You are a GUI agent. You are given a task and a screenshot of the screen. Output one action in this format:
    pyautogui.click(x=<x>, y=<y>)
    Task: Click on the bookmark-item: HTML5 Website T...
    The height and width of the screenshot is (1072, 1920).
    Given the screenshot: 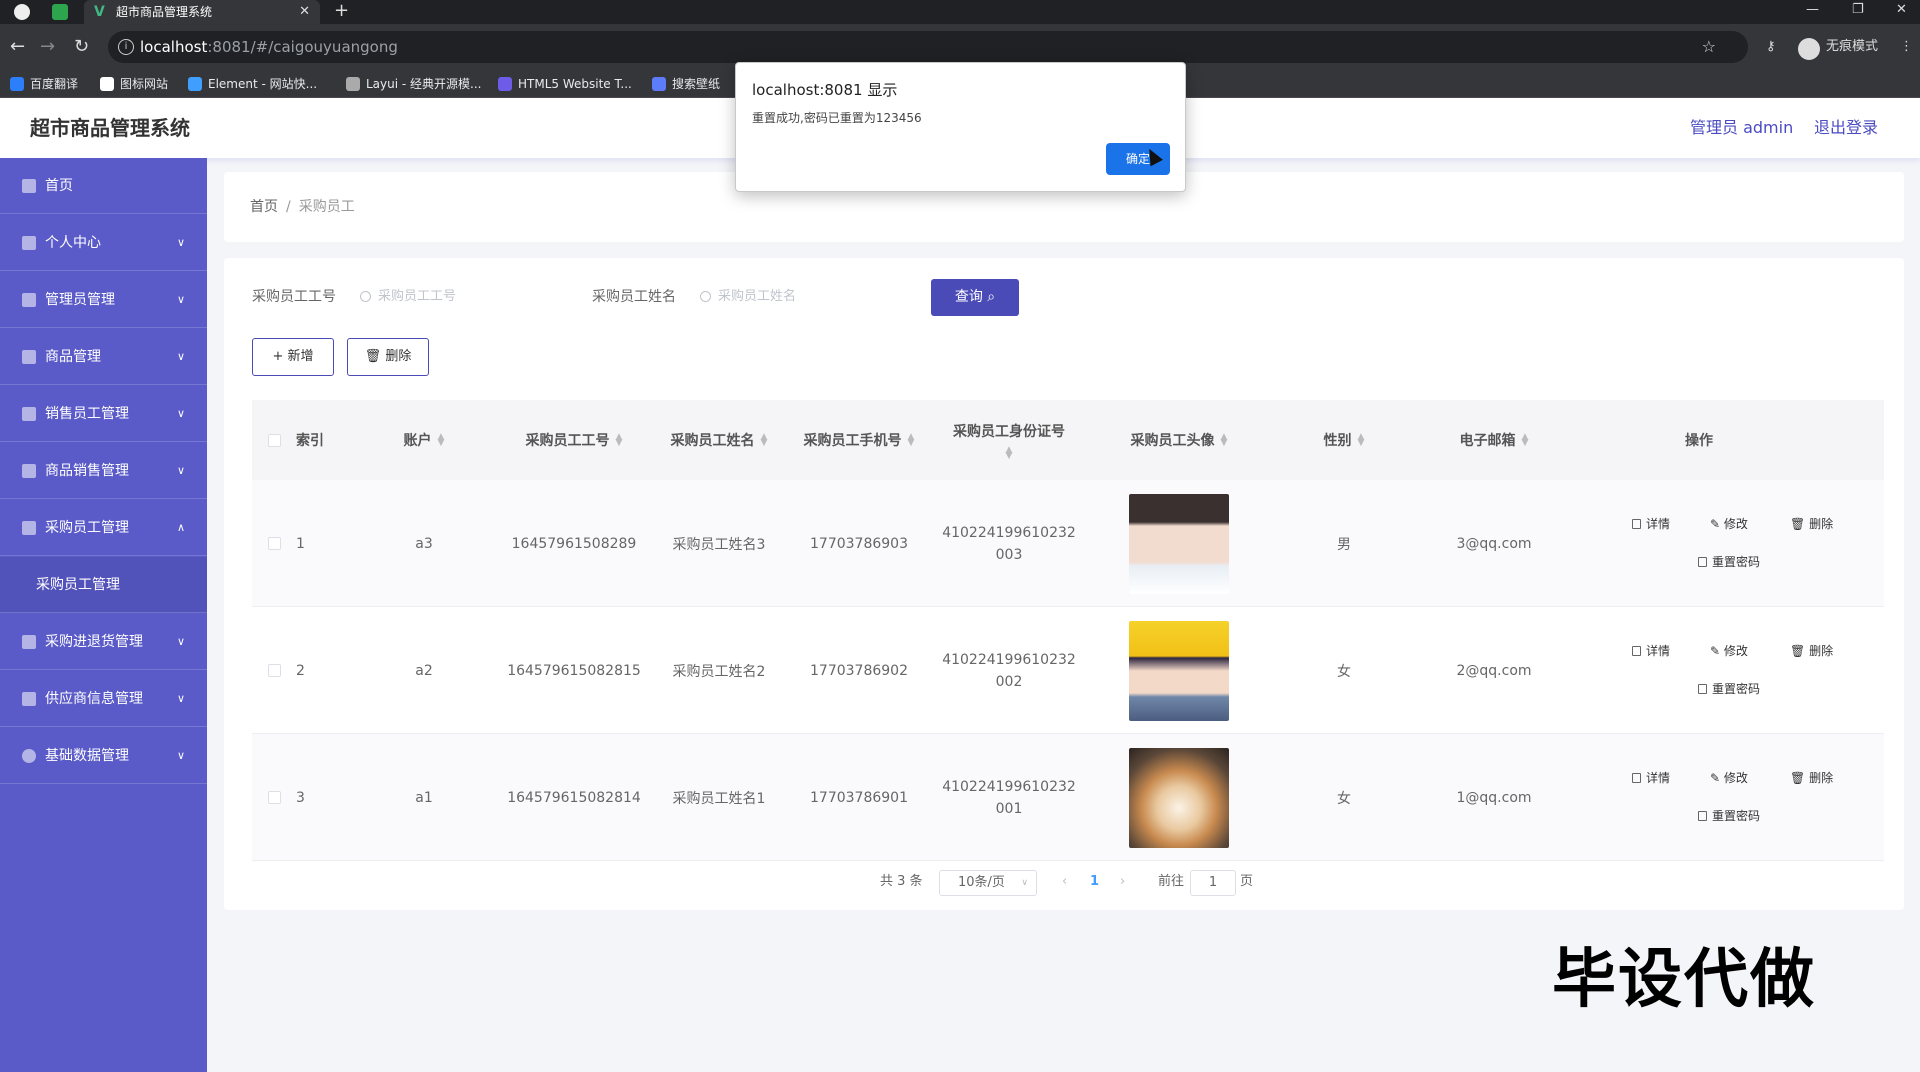 What is the action you would take?
    pyautogui.click(x=565, y=84)
    